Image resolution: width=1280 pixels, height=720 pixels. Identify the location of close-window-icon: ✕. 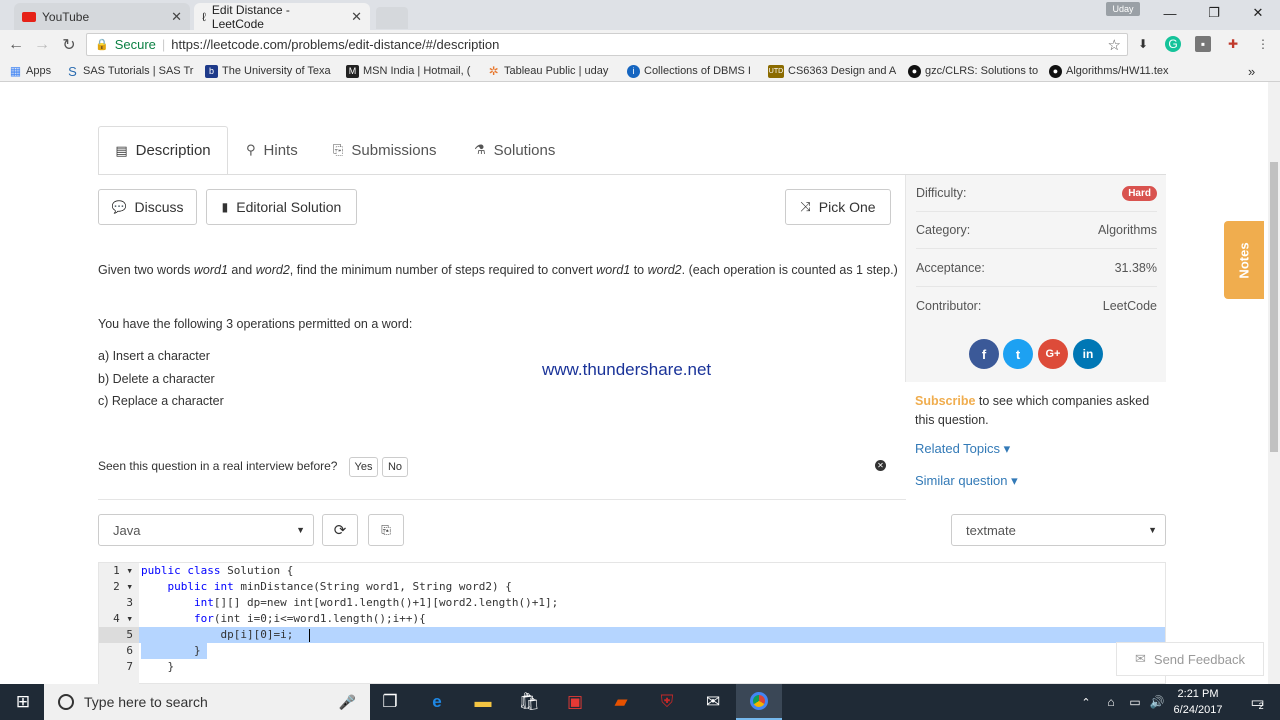
(1258, 13).